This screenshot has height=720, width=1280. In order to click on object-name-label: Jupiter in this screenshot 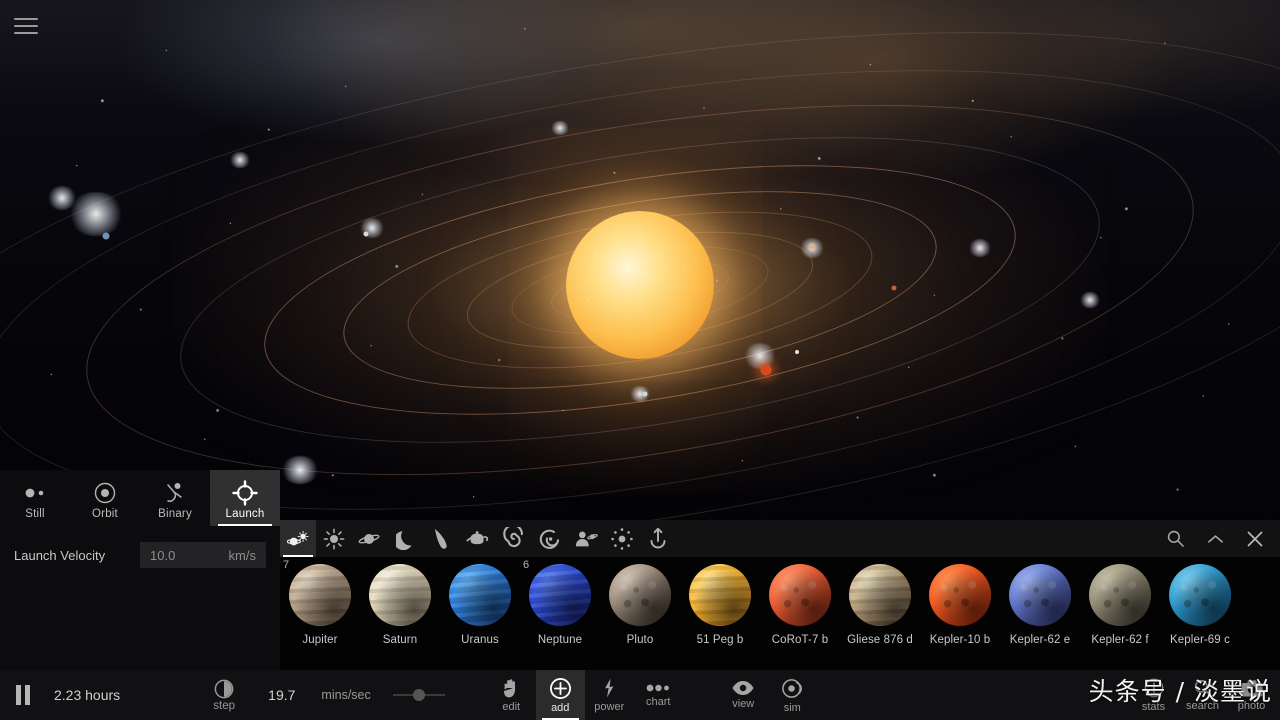, I will do `click(320, 640)`.